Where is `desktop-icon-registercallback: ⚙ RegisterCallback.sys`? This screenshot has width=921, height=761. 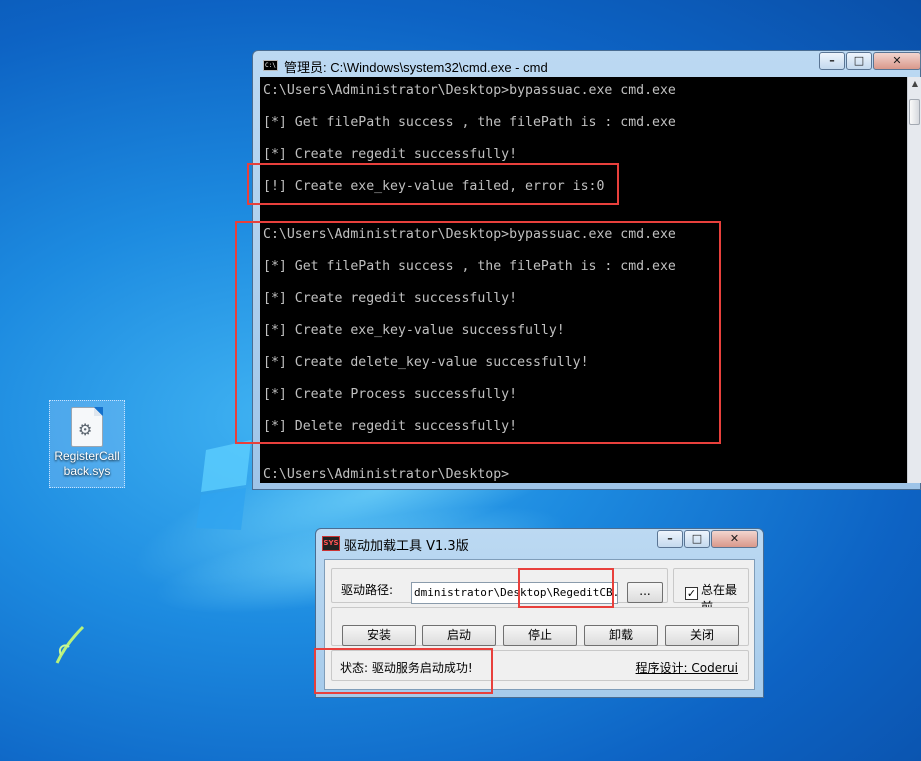 desktop-icon-registercallback: ⚙ RegisterCallback.sys is located at coordinates (87, 444).